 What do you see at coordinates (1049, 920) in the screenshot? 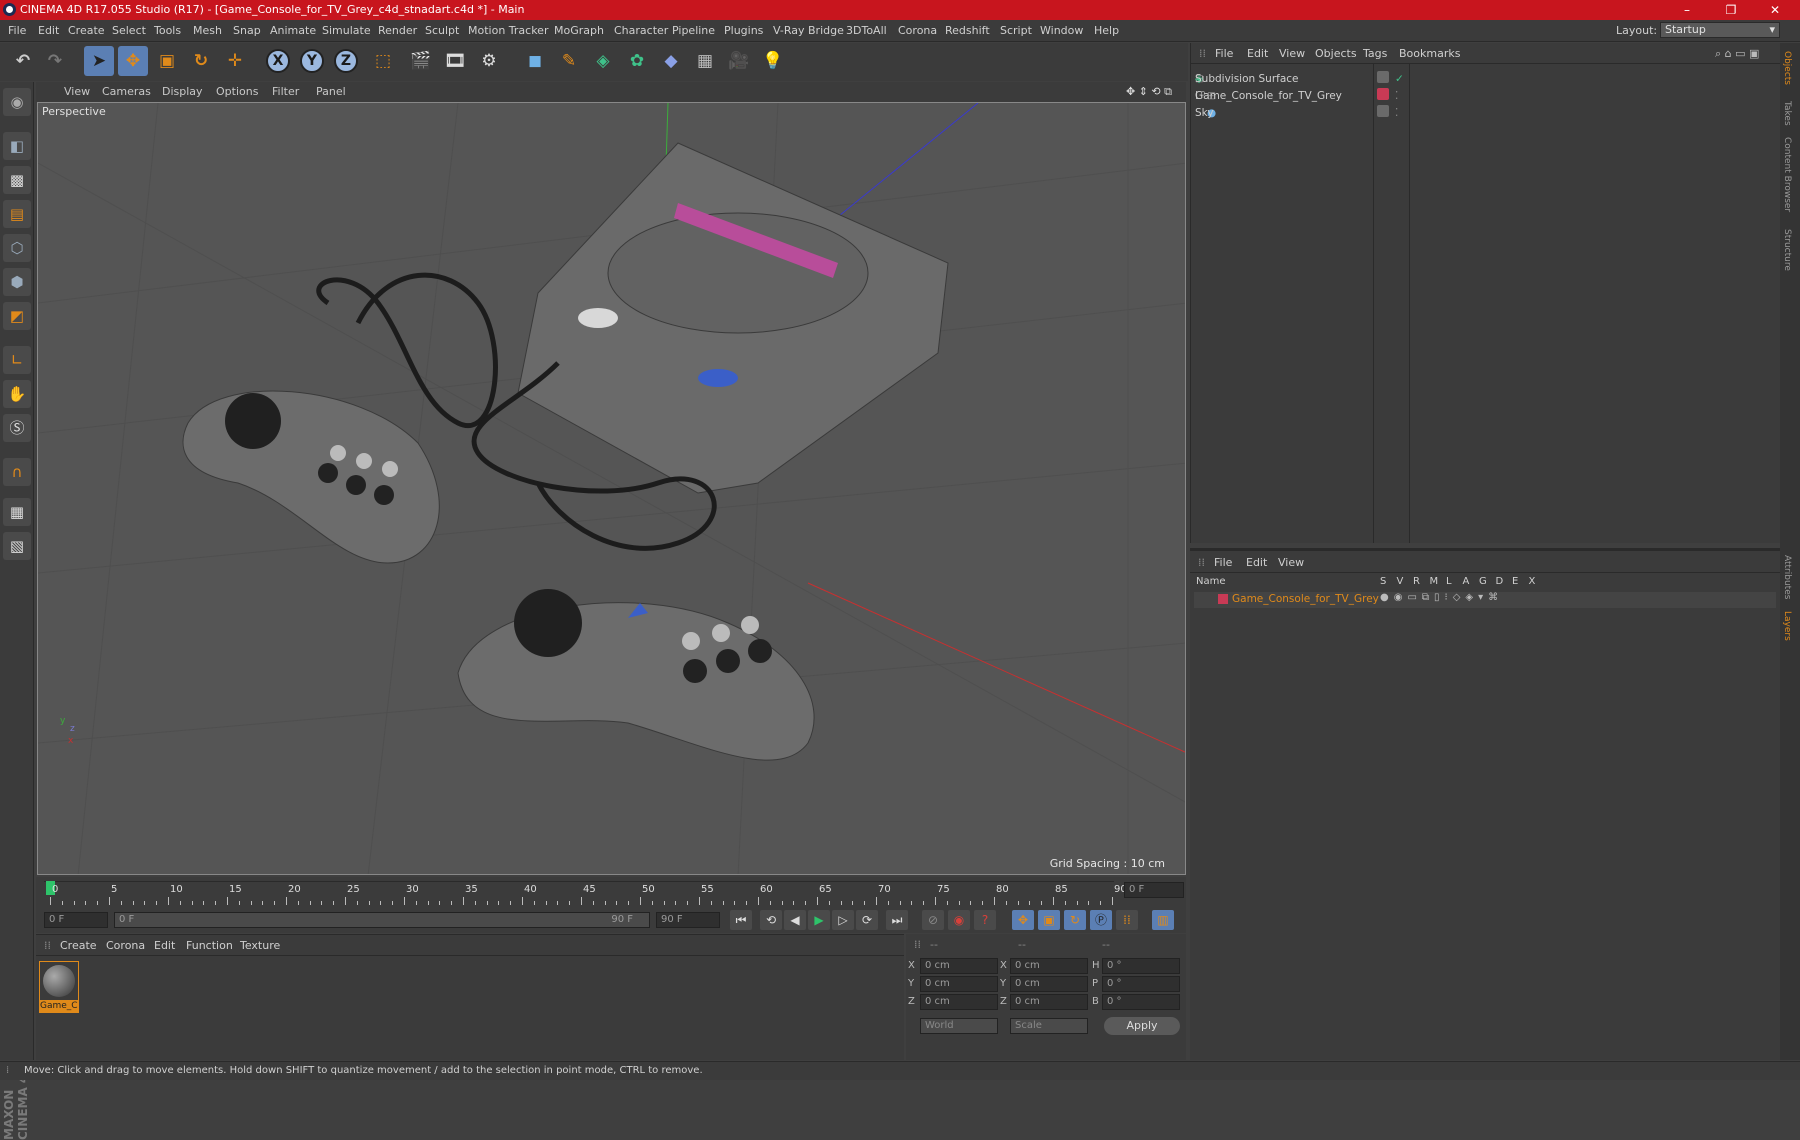
I see `key-scale-icon: ▣` at bounding box center [1049, 920].